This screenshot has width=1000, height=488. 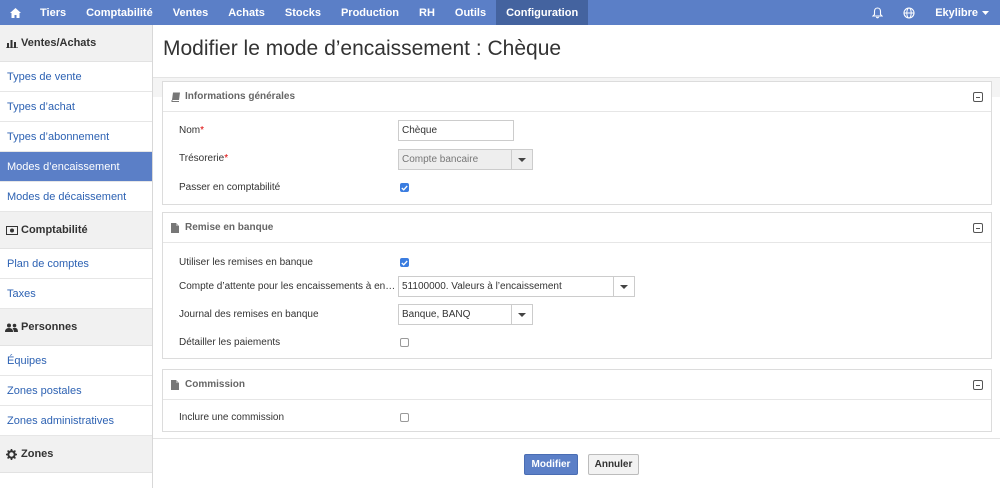 I want to click on panel-commission: Commission Inclure une commission, so click(x=577, y=400).